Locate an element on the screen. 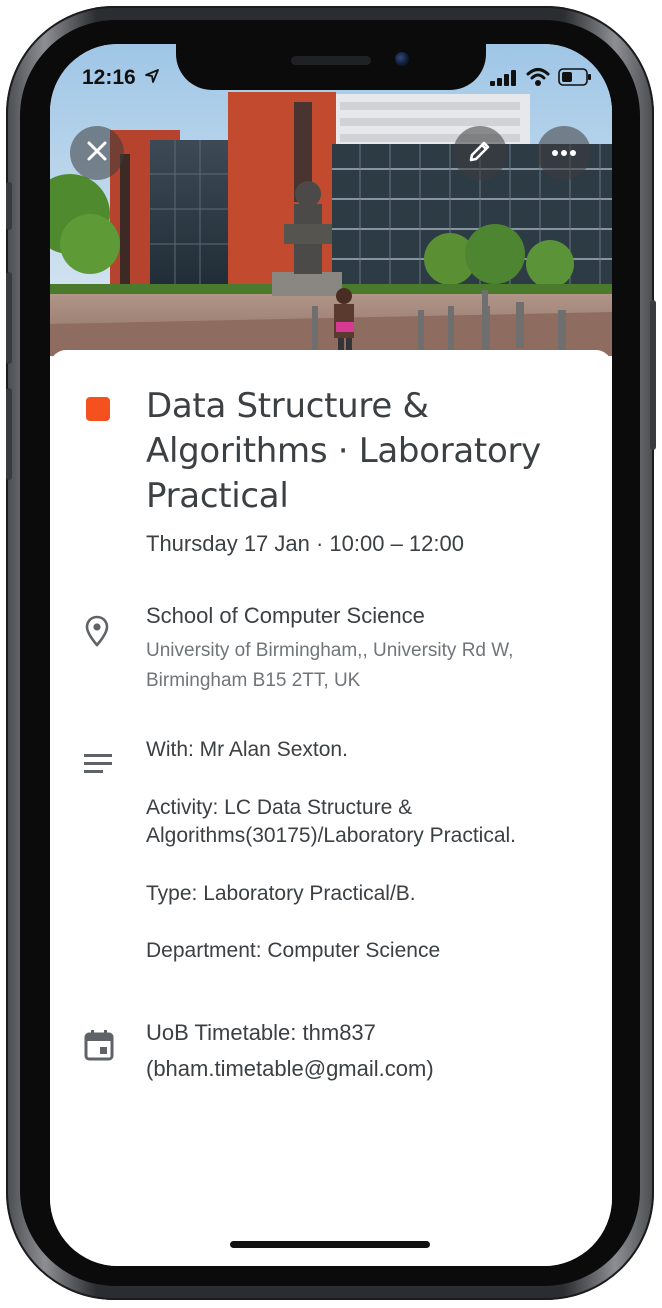  more-options-icon is located at coordinates (564, 153).